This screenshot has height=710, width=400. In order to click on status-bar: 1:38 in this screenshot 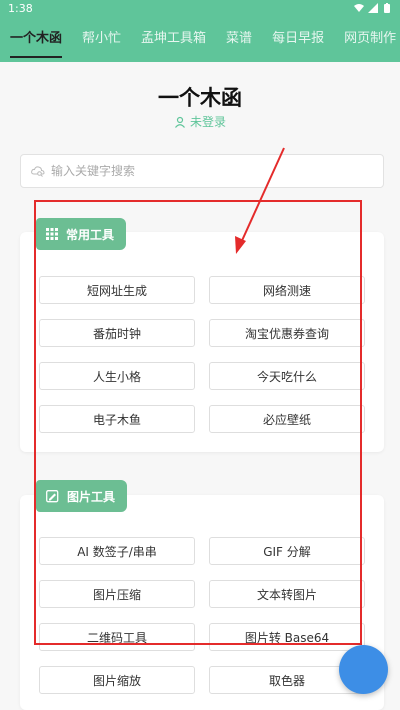, I will do `click(200, 8)`.